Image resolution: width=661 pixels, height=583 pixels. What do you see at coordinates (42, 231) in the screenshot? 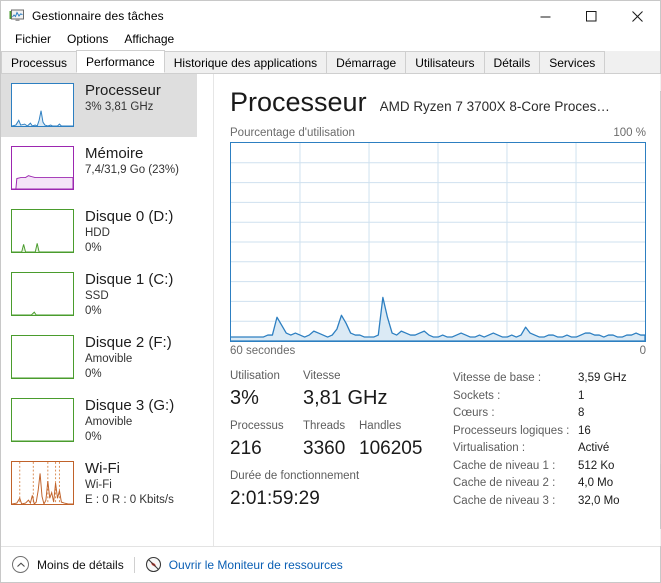
I see `disk0-mini-graph-icon` at bounding box center [42, 231].